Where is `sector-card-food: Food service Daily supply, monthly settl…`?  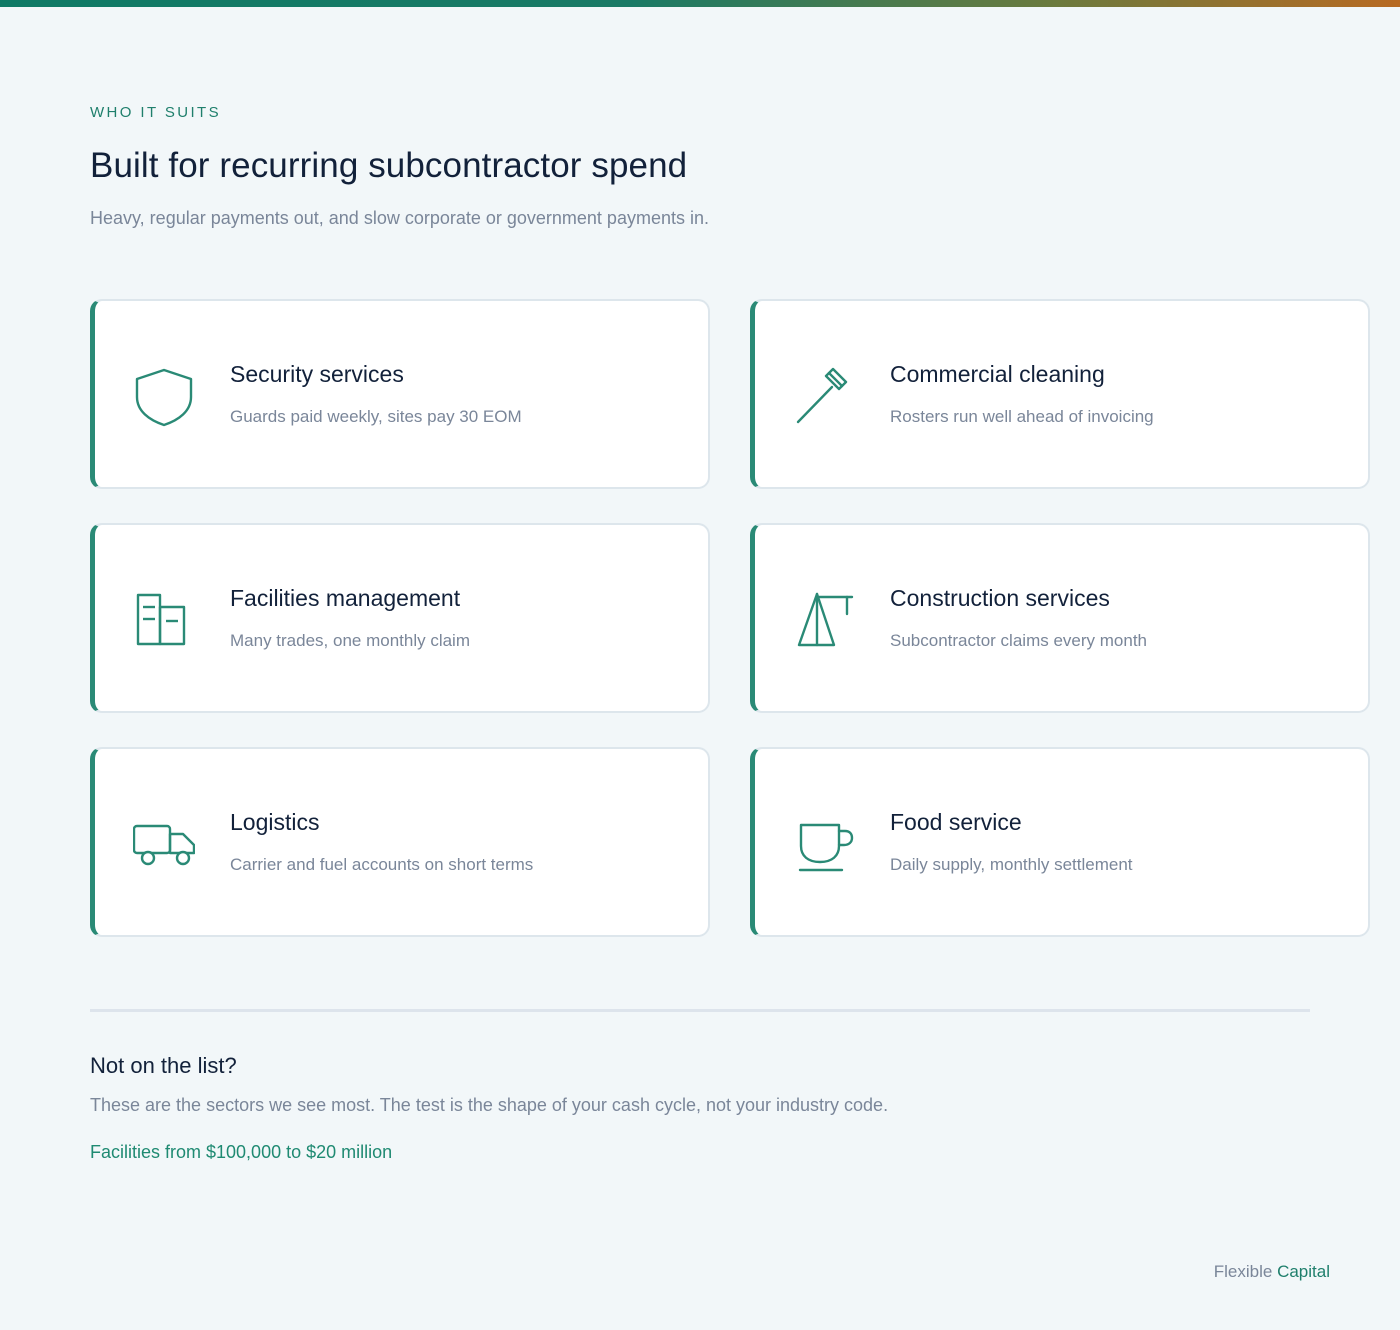
sector-card-food: Food service Daily supply, monthly settl… is located at coordinates (1060, 842).